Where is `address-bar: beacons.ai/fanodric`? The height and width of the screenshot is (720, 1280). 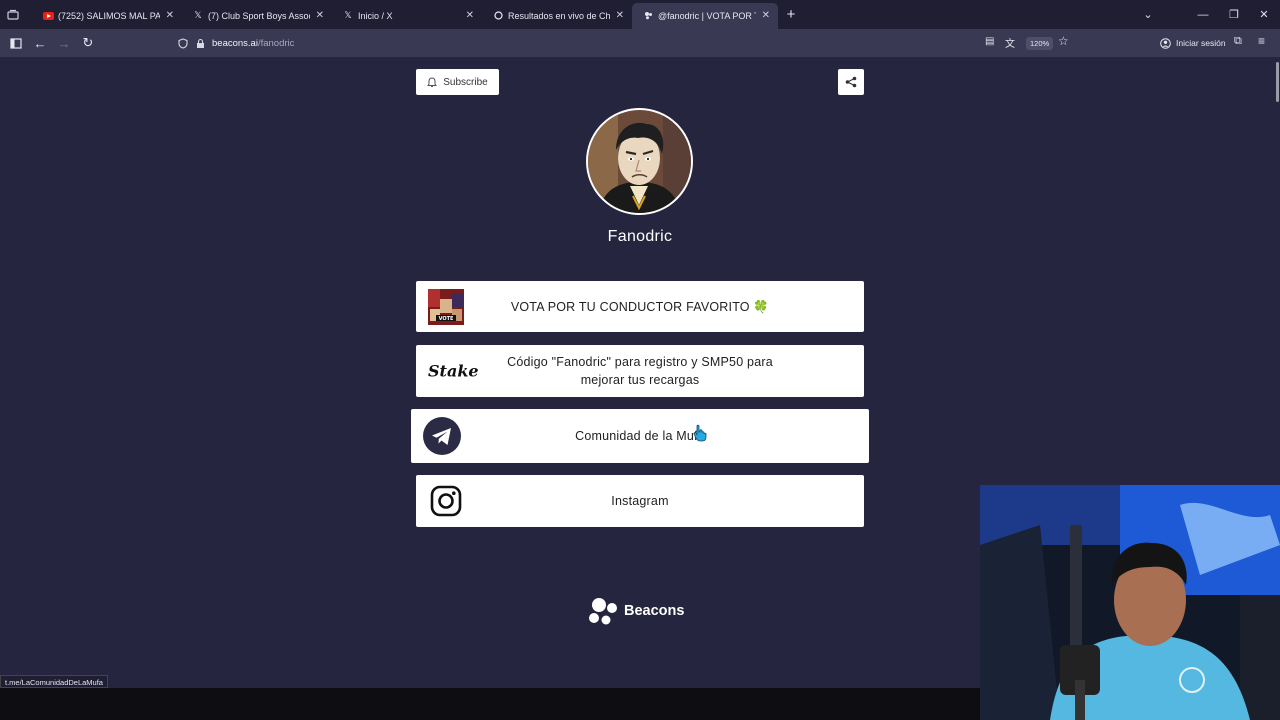 address-bar: beacons.ai/fanodric is located at coordinates (628, 43).